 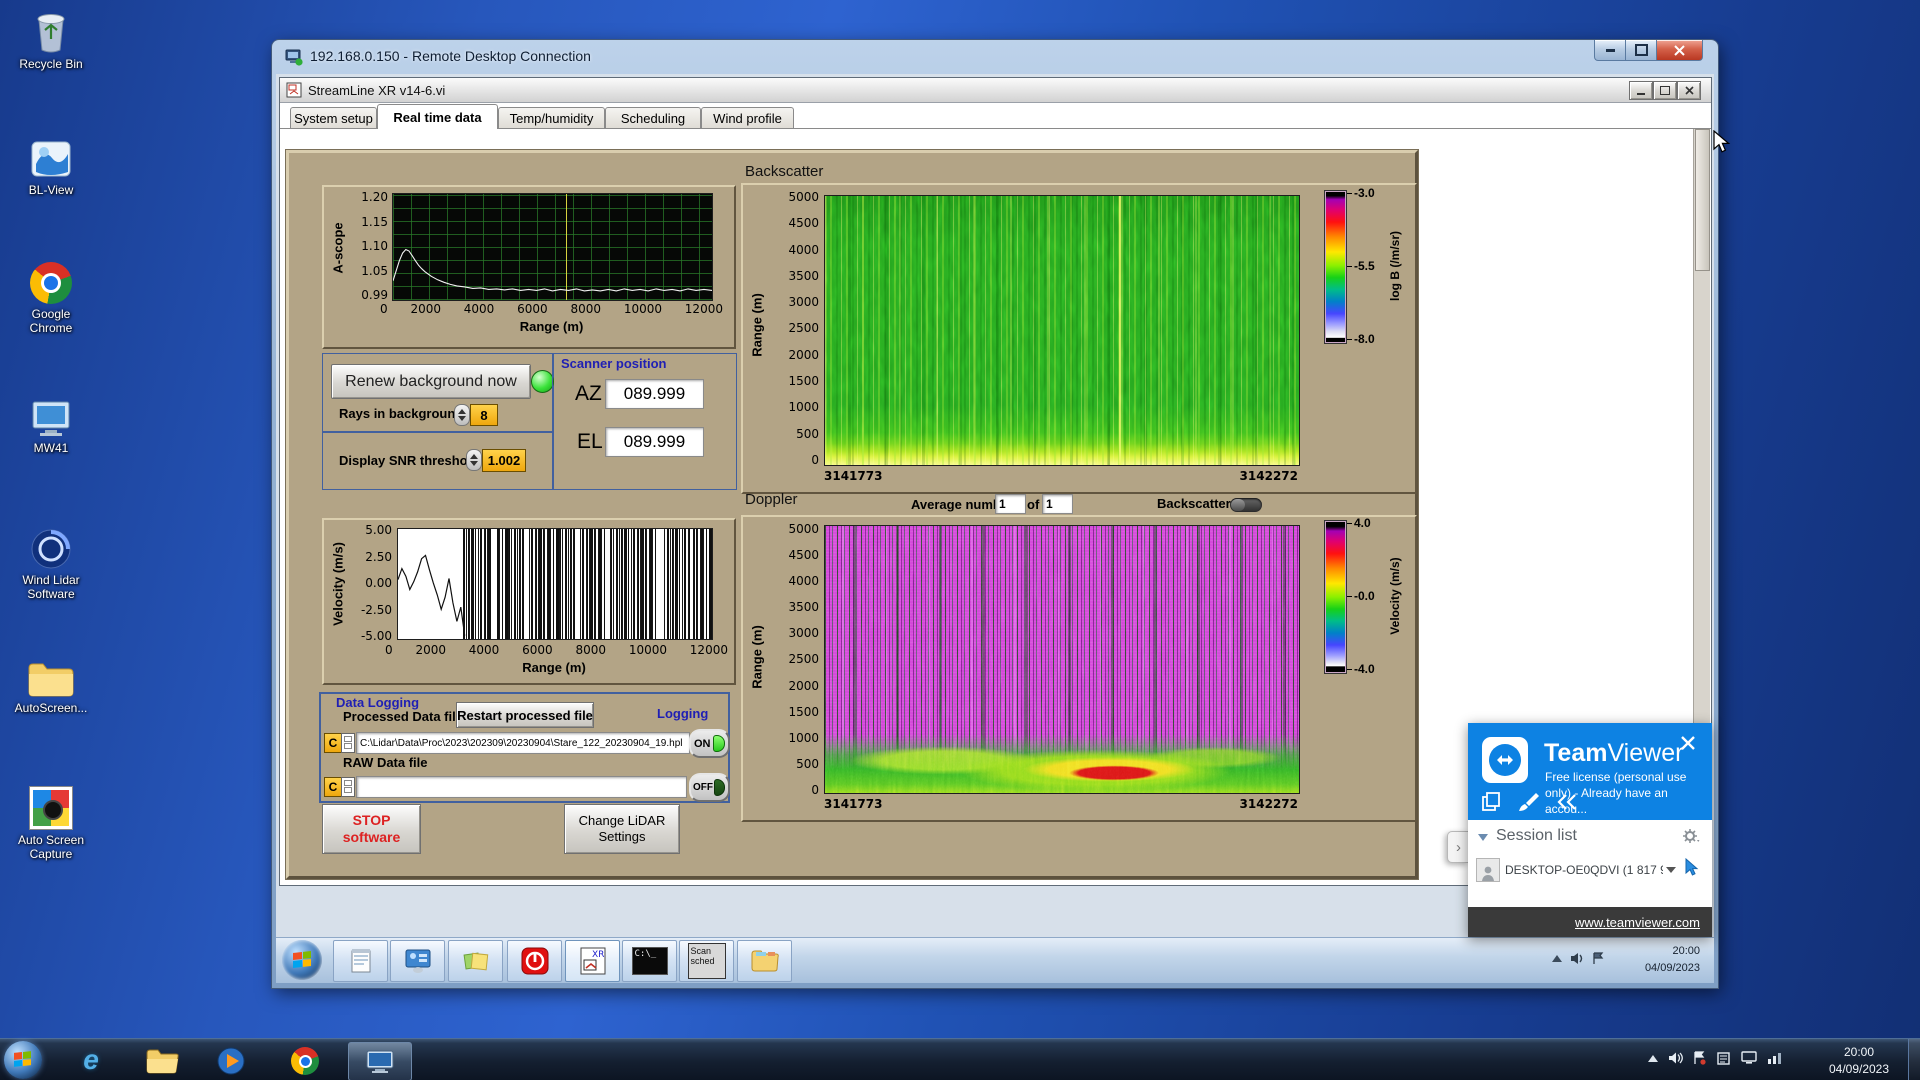 What do you see at coordinates (437, 116) in the screenshot?
I see `tab-real-time-data: Real time data` at bounding box center [437, 116].